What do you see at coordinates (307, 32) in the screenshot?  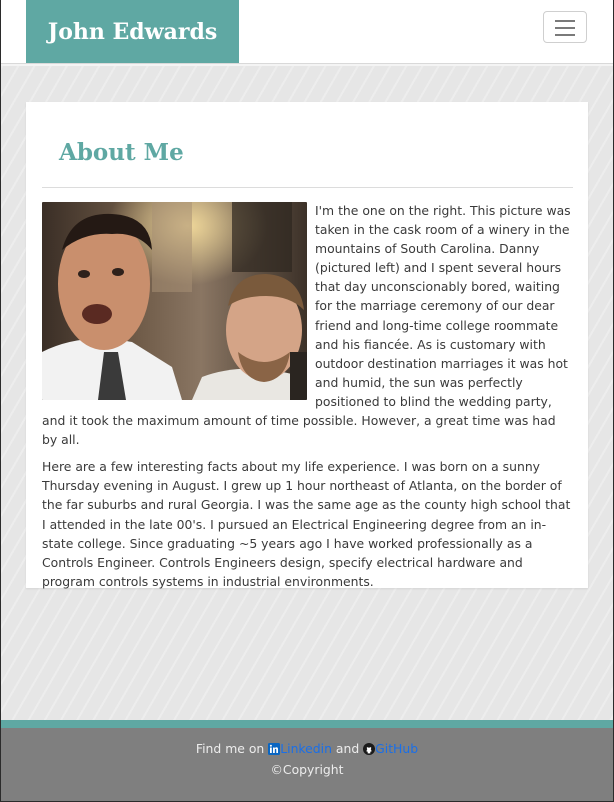 I see `navbar: John Edwards` at bounding box center [307, 32].